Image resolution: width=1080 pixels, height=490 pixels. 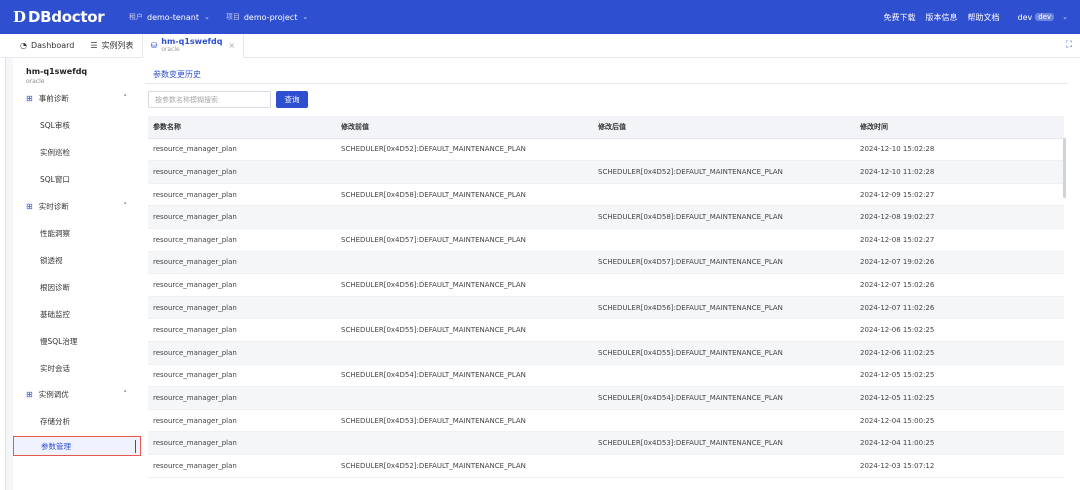 I want to click on divider, so click(x=606, y=83).